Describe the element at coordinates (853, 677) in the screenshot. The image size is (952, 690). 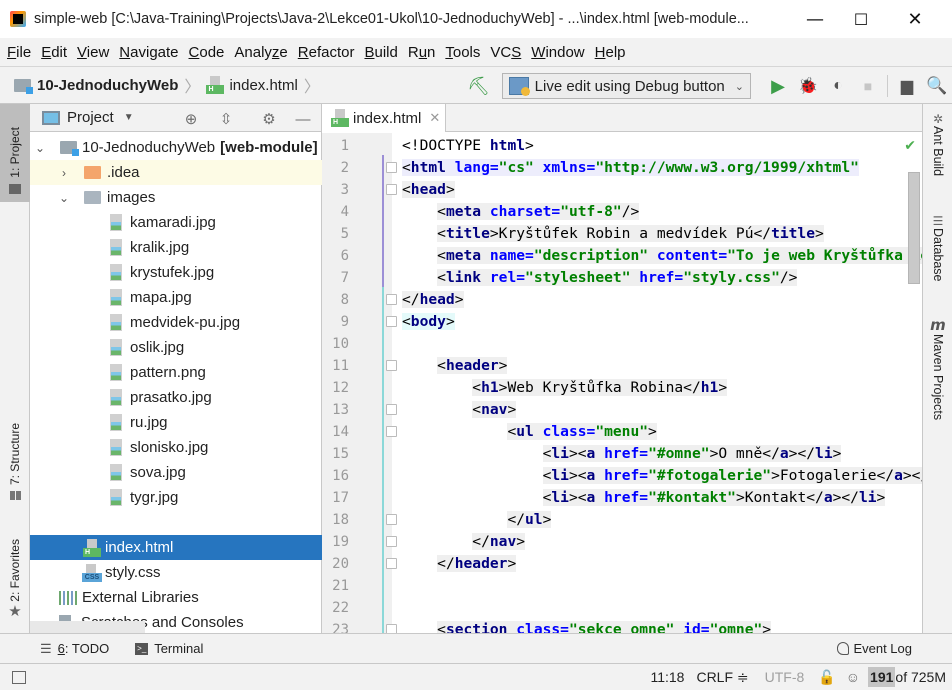
I see `hector-inspector-icon: ☺` at that location.